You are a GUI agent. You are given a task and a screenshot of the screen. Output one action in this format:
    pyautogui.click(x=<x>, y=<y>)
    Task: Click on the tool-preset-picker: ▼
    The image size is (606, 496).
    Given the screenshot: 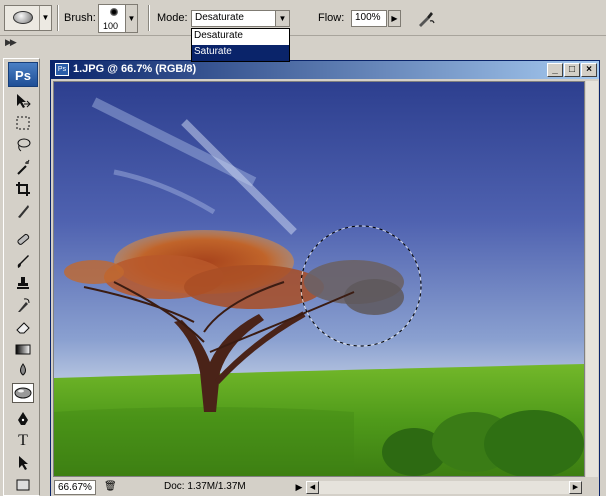 What is the action you would take?
    pyautogui.click(x=28, y=18)
    